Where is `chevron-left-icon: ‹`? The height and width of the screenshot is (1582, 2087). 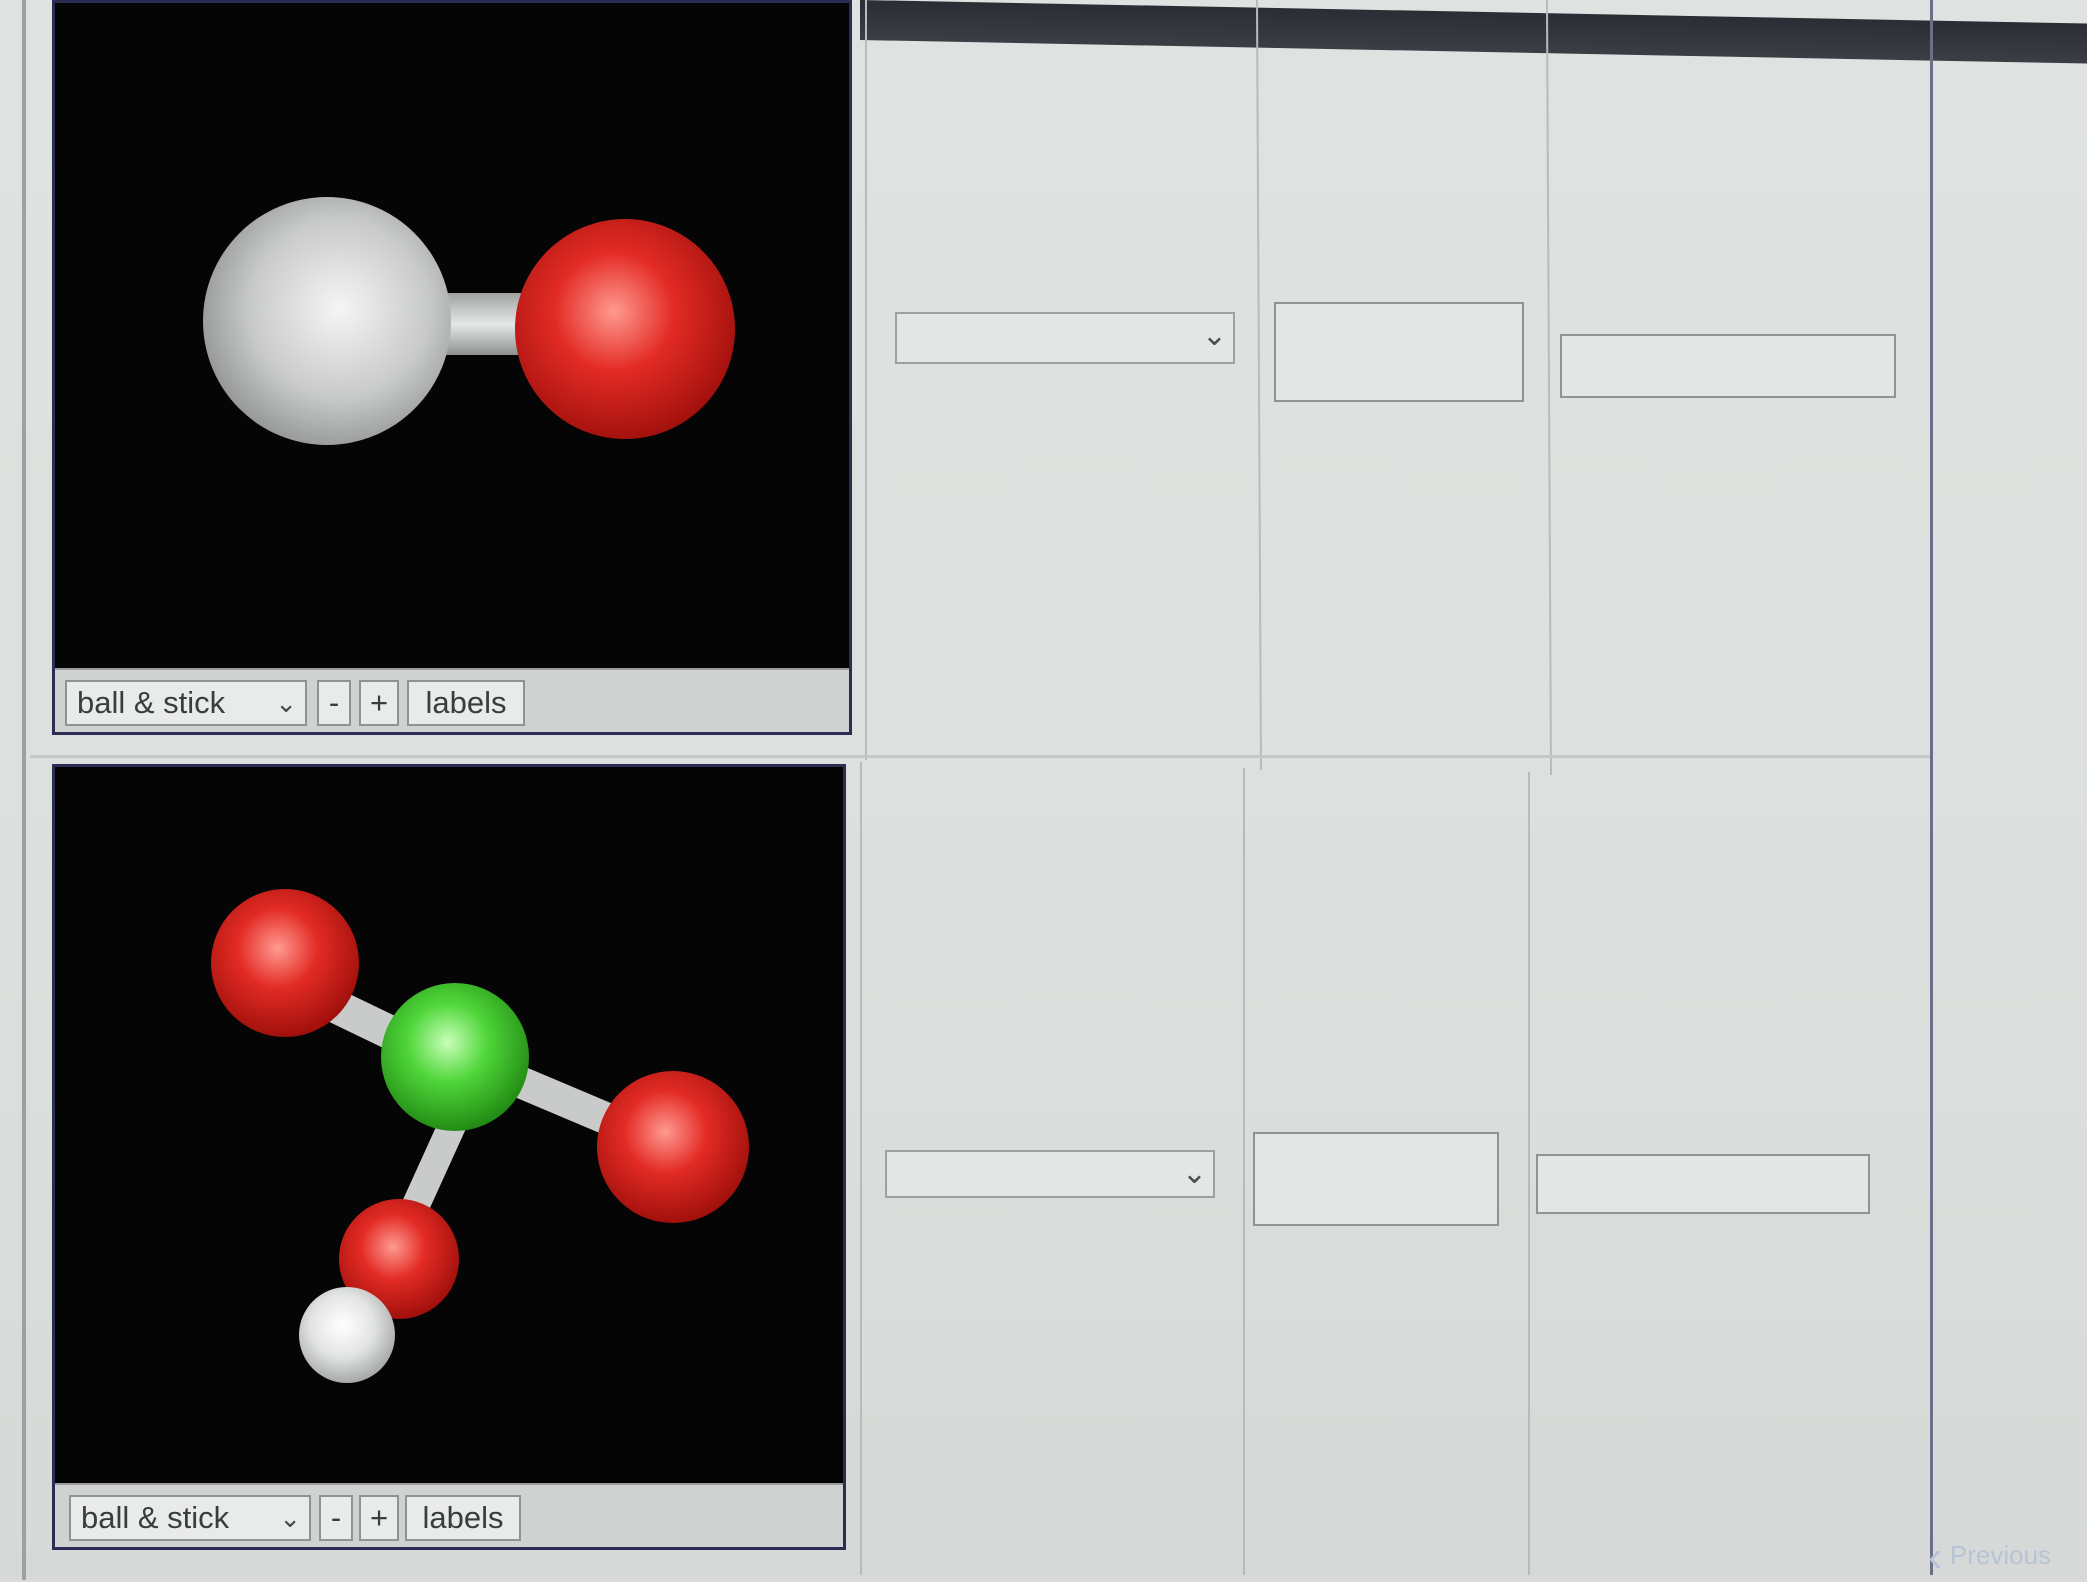
chevron-left-icon: ‹ is located at coordinates (1935, 1556).